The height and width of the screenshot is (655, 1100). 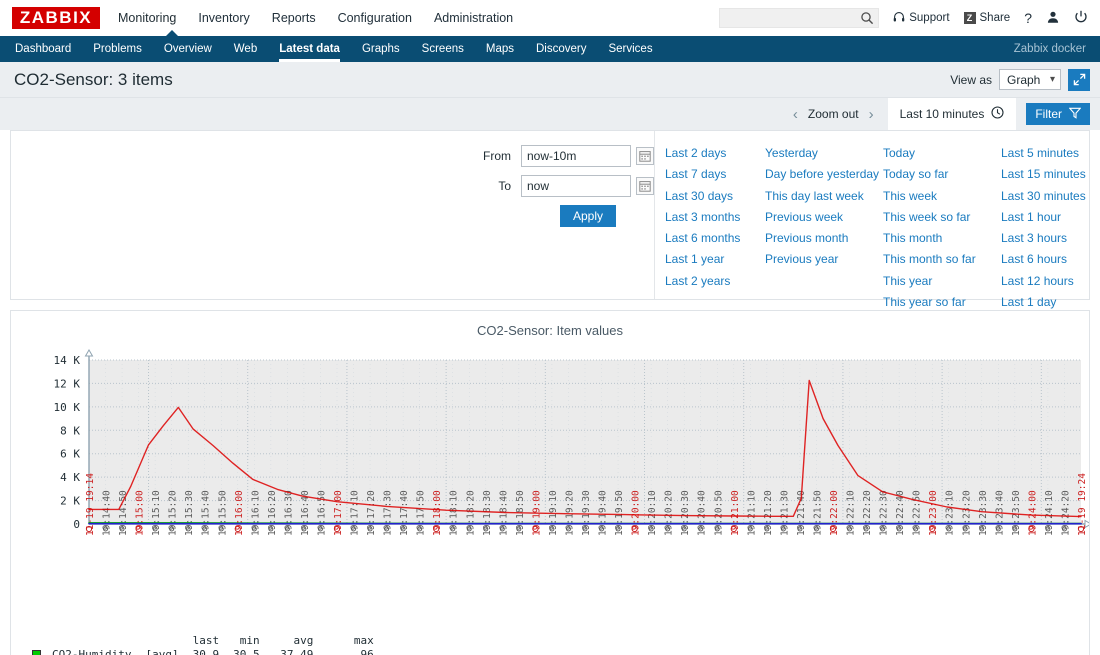 I want to click on svg-text: 19:22:30, so click(x=884, y=513).